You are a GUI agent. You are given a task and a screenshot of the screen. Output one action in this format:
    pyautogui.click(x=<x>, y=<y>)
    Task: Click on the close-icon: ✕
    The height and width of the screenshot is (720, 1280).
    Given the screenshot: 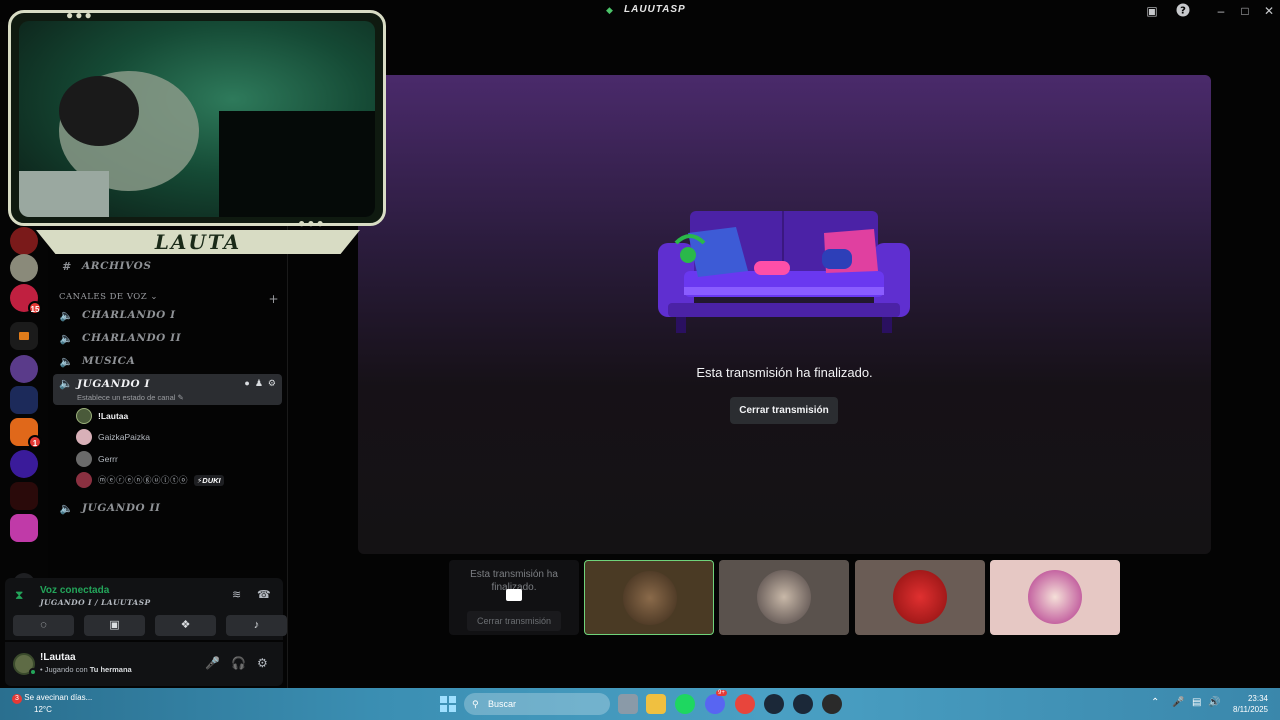 What is the action you would take?
    pyautogui.click(x=1269, y=11)
    